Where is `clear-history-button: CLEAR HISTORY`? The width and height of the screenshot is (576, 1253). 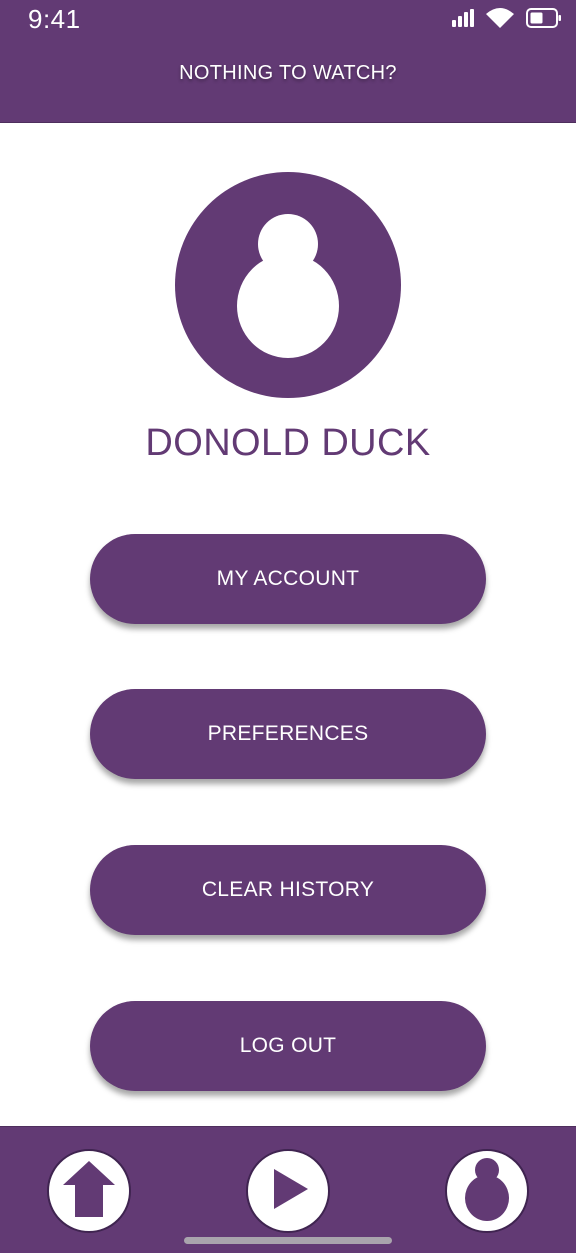 clear-history-button: CLEAR HISTORY is located at coordinates (288, 890).